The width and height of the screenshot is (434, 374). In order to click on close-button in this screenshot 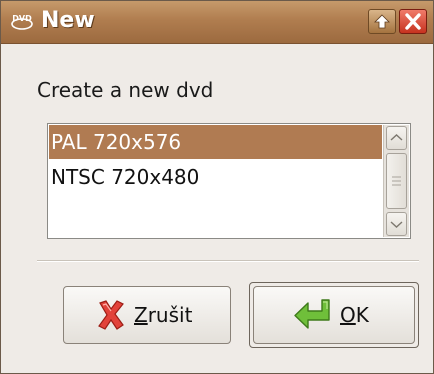, I will do `click(413, 21)`.